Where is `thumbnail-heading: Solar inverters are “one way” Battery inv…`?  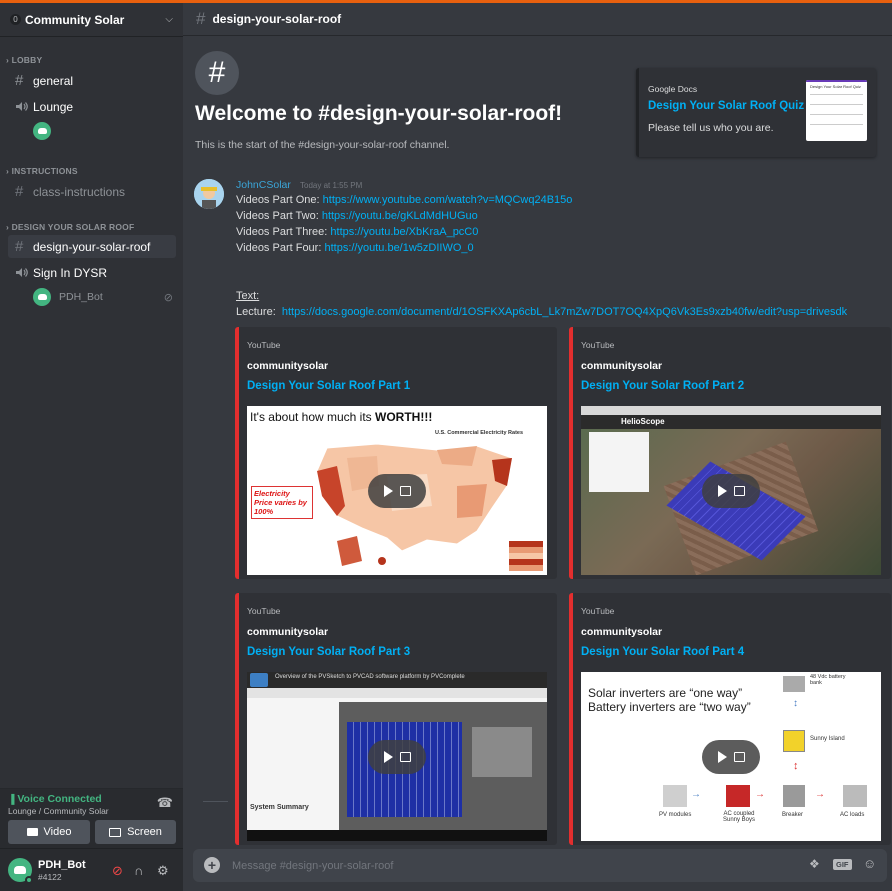 thumbnail-heading: Solar inverters are “one way” Battery inv… is located at coordinates (669, 700).